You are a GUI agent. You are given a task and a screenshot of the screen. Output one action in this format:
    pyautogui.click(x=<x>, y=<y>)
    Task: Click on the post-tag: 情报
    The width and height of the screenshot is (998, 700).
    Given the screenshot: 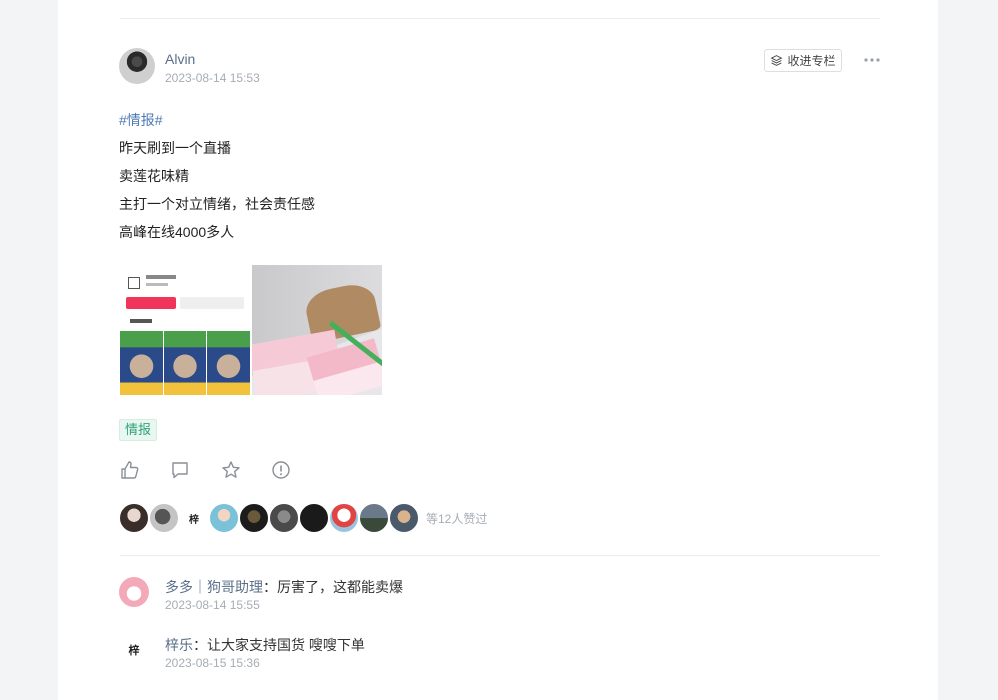 What is the action you would take?
    pyautogui.click(x=138, y=430)
    